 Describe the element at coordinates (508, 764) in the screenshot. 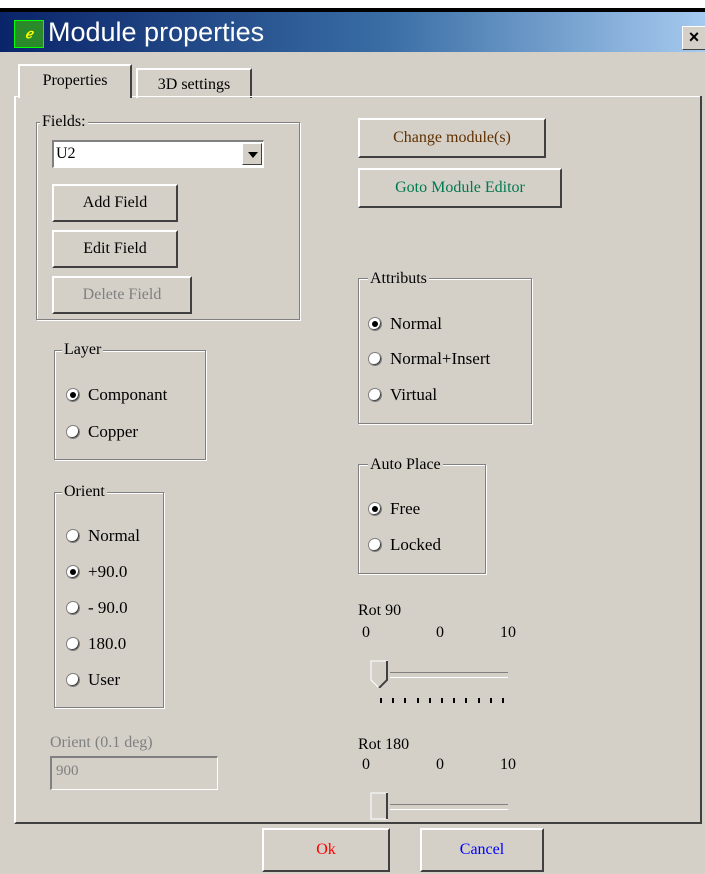

I see `rot180-max: 10` at that location.